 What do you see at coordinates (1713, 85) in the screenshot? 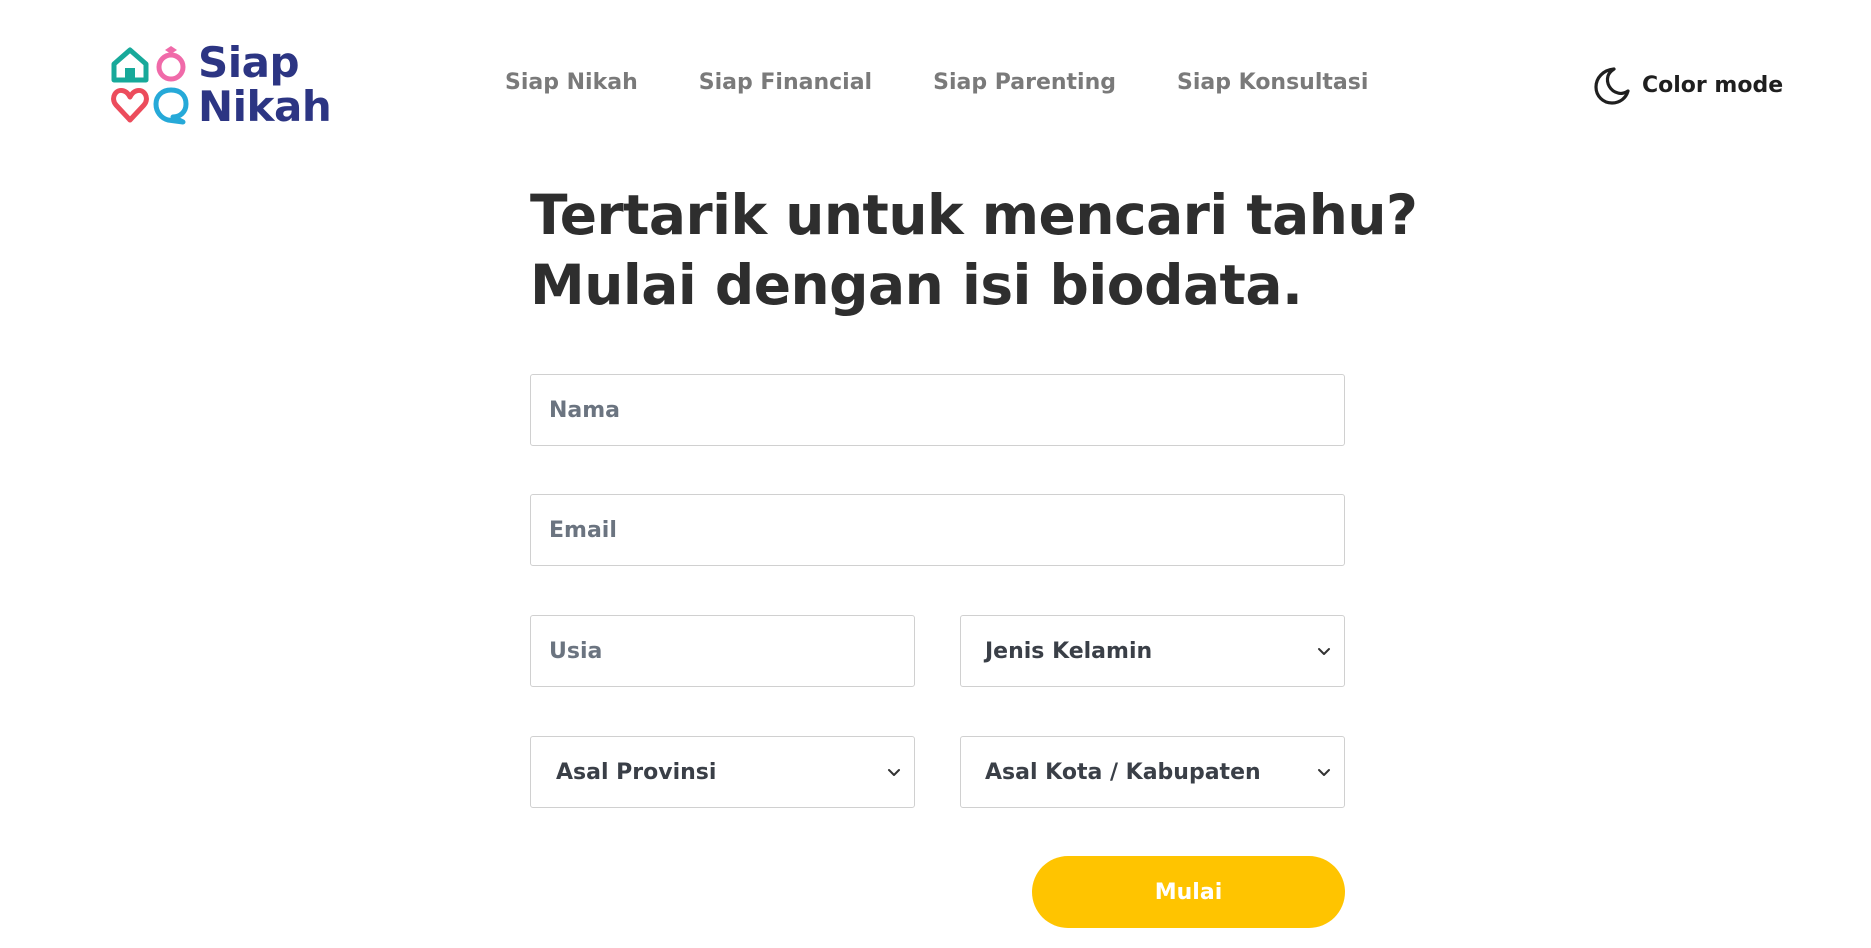
I see `color-mode-label: Color mode` at bounding box center [1713, 85].